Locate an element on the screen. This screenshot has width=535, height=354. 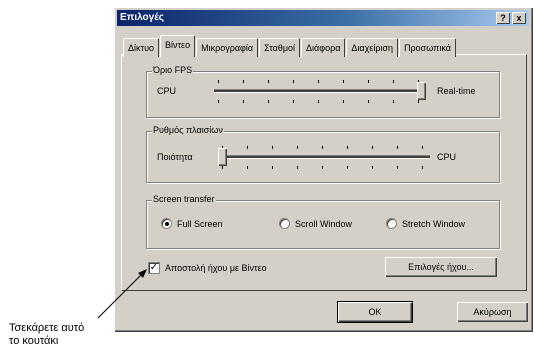
annotation-line-2: το κουτάκι is located at coordinates (34, 341).